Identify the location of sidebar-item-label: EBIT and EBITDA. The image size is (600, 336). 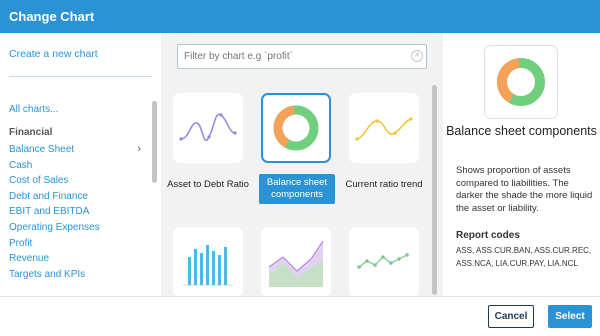
(49, 212).